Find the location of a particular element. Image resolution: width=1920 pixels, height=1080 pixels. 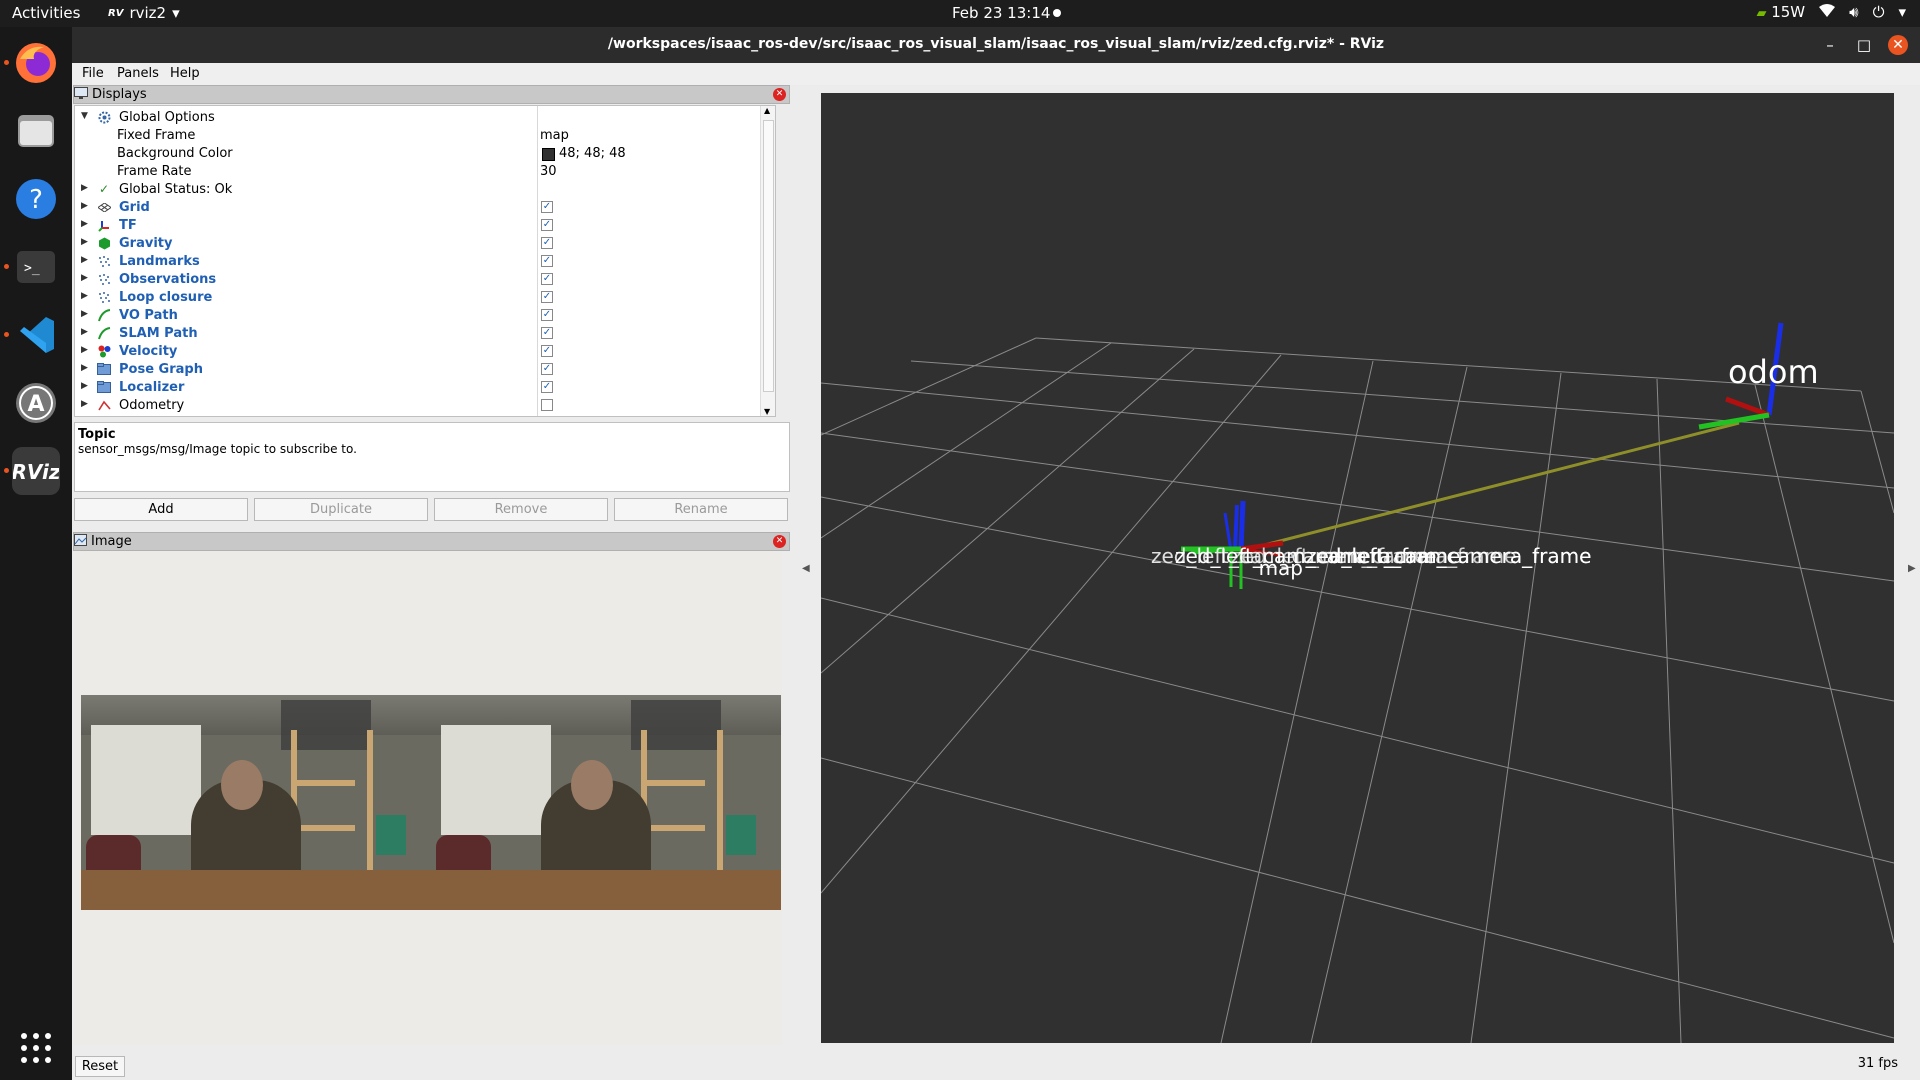

rename-button: Rename is located at coordinates (701, 509).